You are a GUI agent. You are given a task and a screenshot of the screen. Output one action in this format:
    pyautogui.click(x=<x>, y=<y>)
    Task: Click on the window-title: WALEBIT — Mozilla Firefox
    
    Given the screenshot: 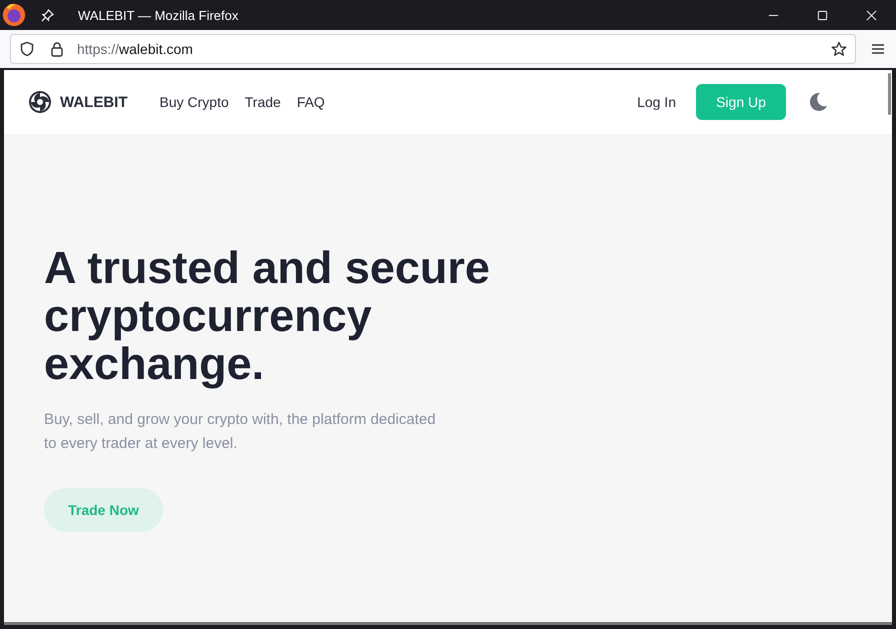 What is the action you would take?
    pyautogui.click(x=158, y=15)
    